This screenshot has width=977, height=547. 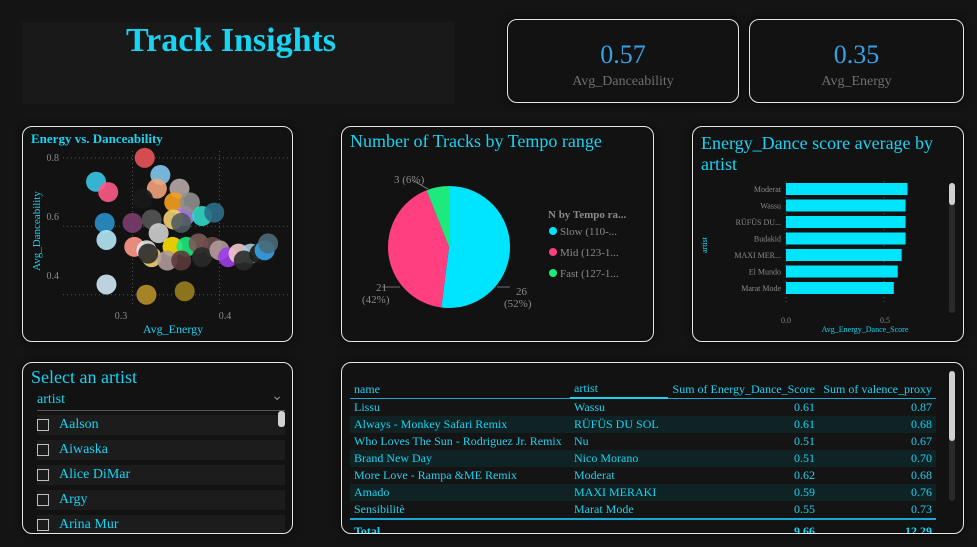 What do you see at coordinates (743, 384) in the screenshot?
I see `column-header-energy-dance: Sum of Energy_Dance_Score` at bounding box center [743, 384].